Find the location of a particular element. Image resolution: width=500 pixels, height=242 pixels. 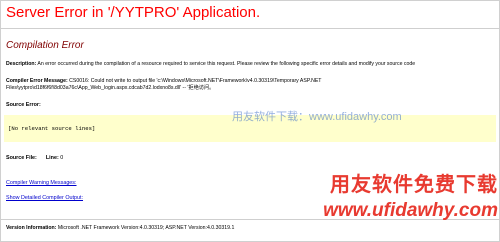

compiler-error-label: Compiler Error Message: is located at coordinates (37, 81).